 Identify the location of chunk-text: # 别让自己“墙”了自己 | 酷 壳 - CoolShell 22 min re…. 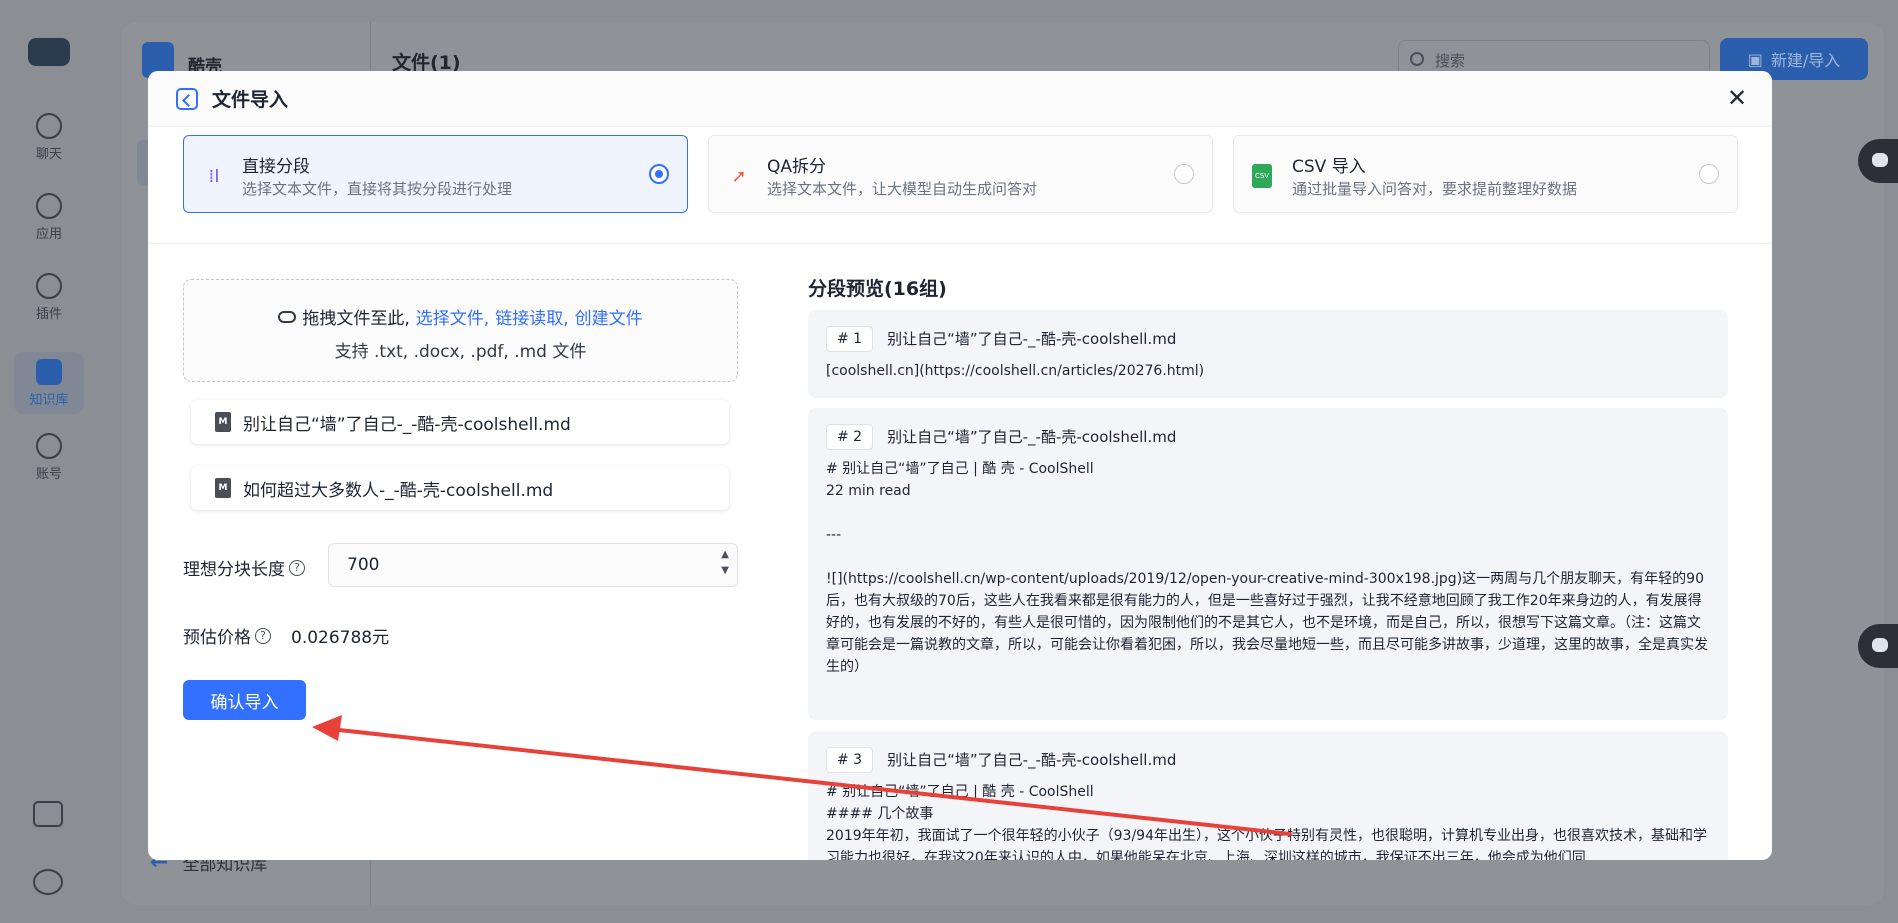
(1267, 568).